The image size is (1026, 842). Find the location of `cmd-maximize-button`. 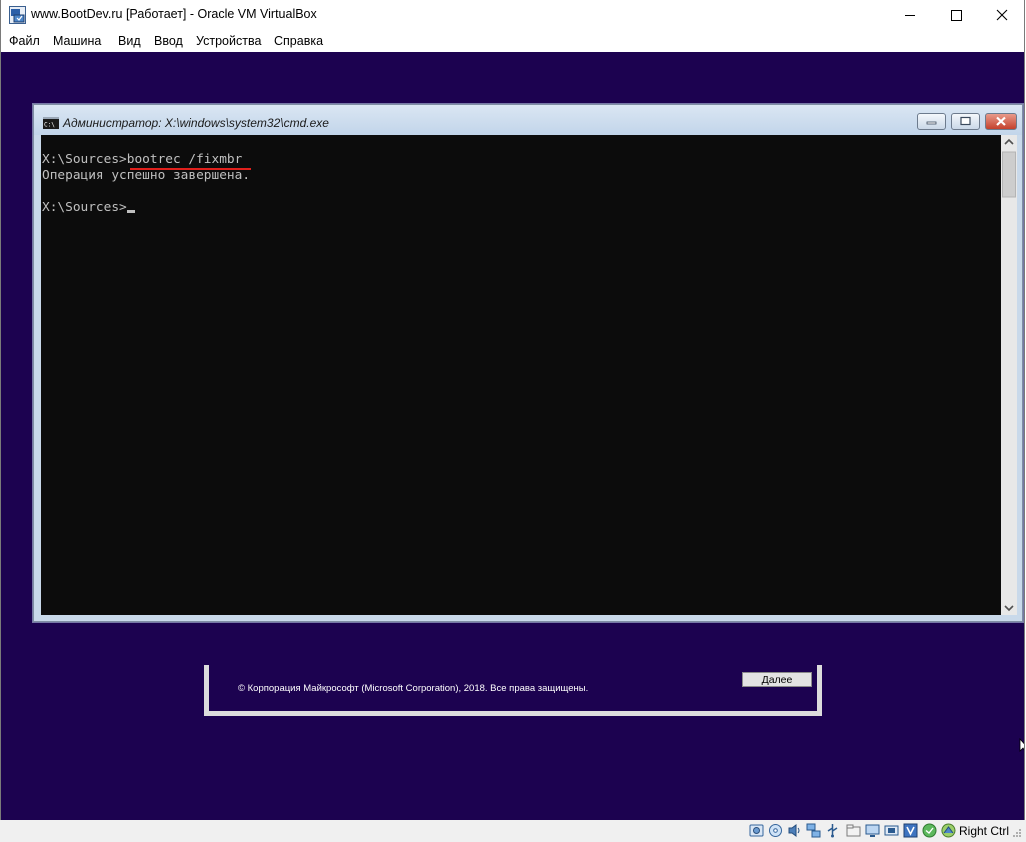

cmd-maximize-button is located at coordinates (965, 121).